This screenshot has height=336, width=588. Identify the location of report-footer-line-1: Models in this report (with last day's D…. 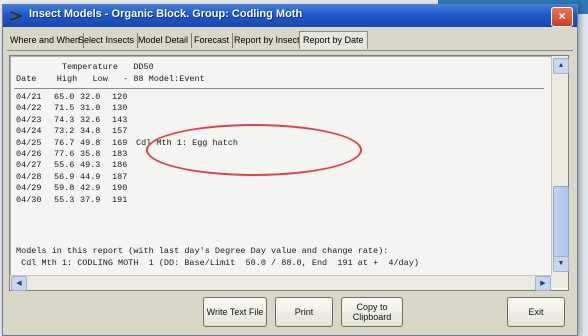
(202, 251).